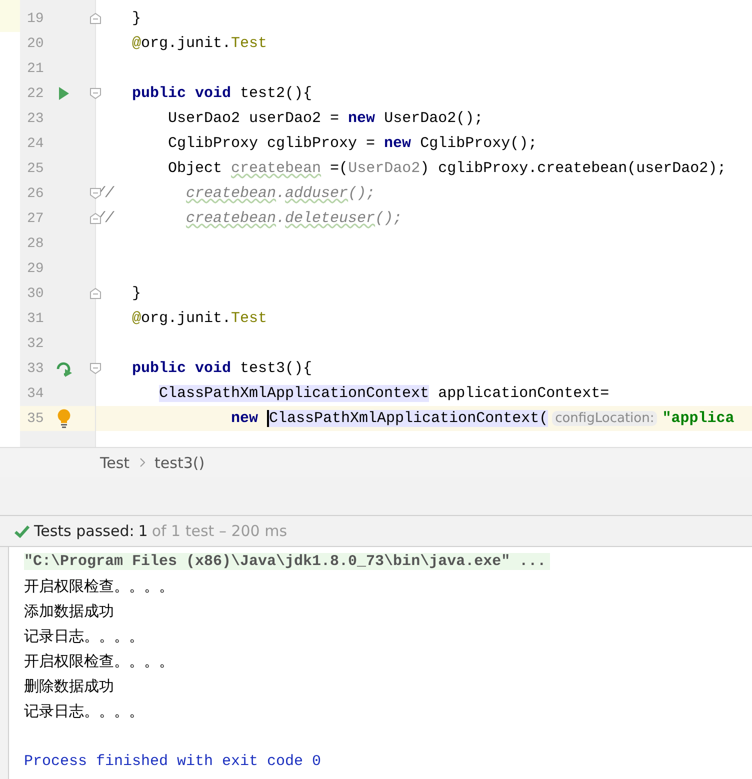 The width and height of the screenshot is (752, 779). Describe the element at coordinates (69, 686) in the screenshot. I see `console-line: 删除数据成功` at that location.